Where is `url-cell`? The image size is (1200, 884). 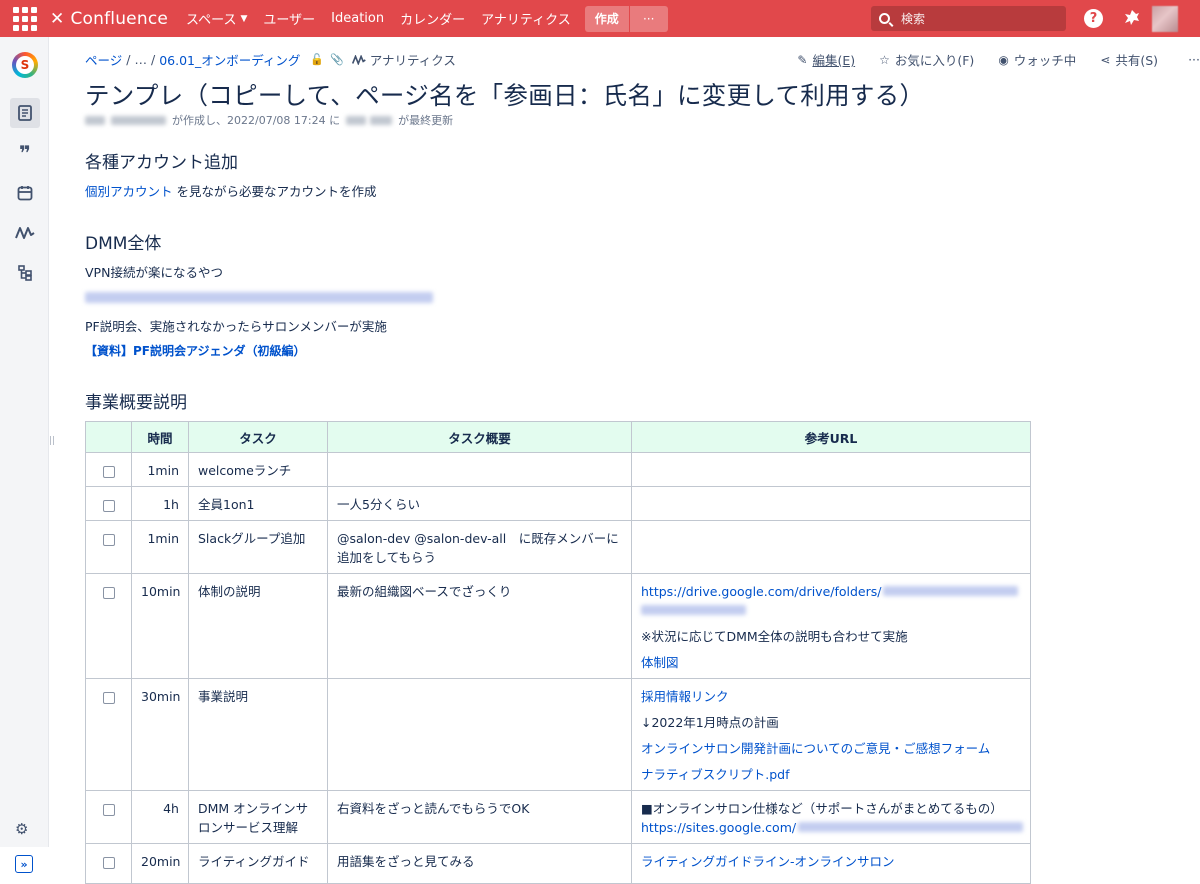
url-cell is located at coordinates (831, 503).